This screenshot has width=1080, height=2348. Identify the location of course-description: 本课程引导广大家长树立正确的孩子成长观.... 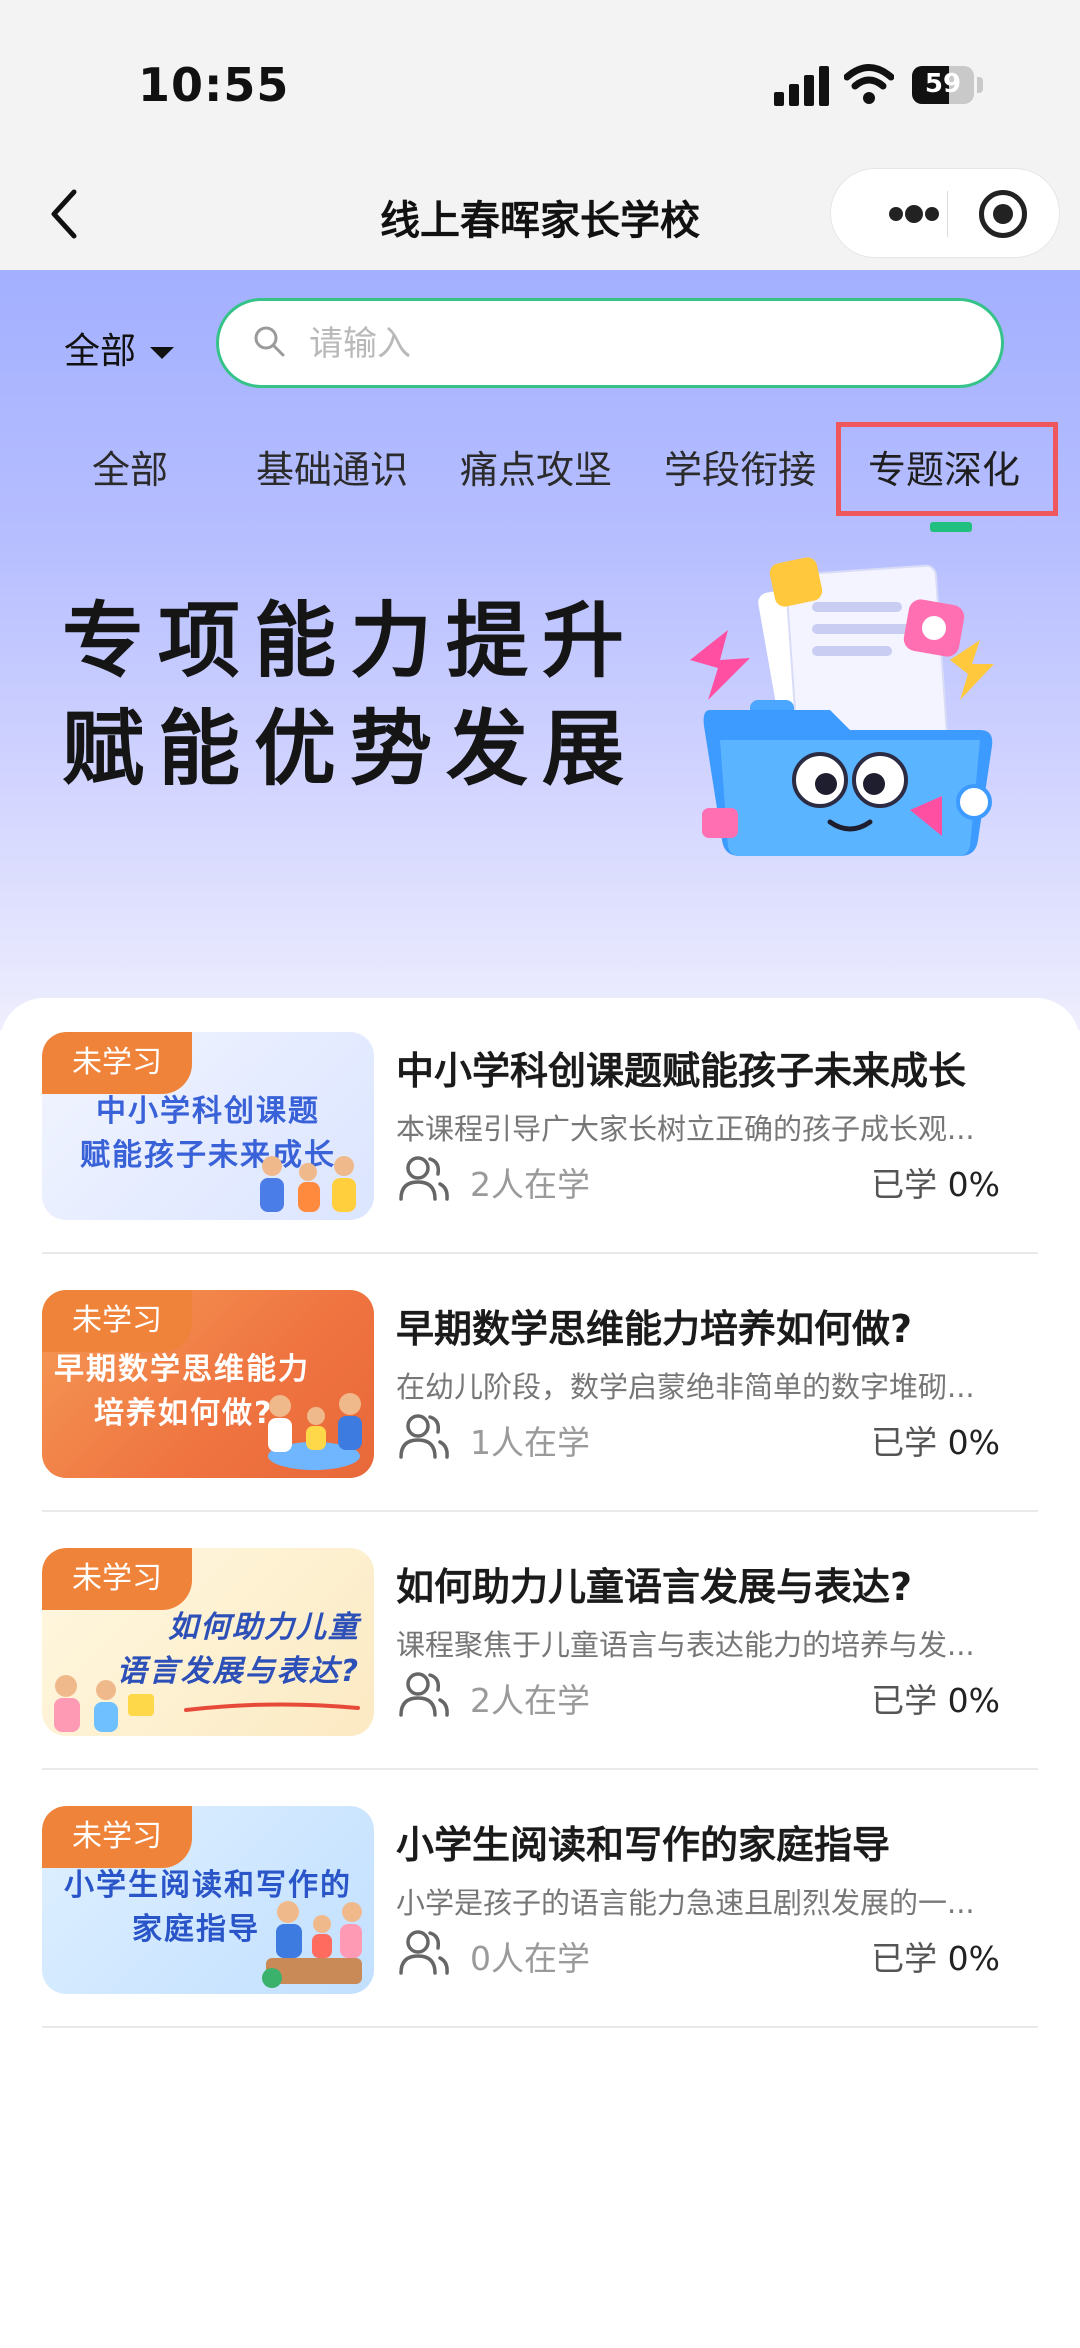
(685, 1129).